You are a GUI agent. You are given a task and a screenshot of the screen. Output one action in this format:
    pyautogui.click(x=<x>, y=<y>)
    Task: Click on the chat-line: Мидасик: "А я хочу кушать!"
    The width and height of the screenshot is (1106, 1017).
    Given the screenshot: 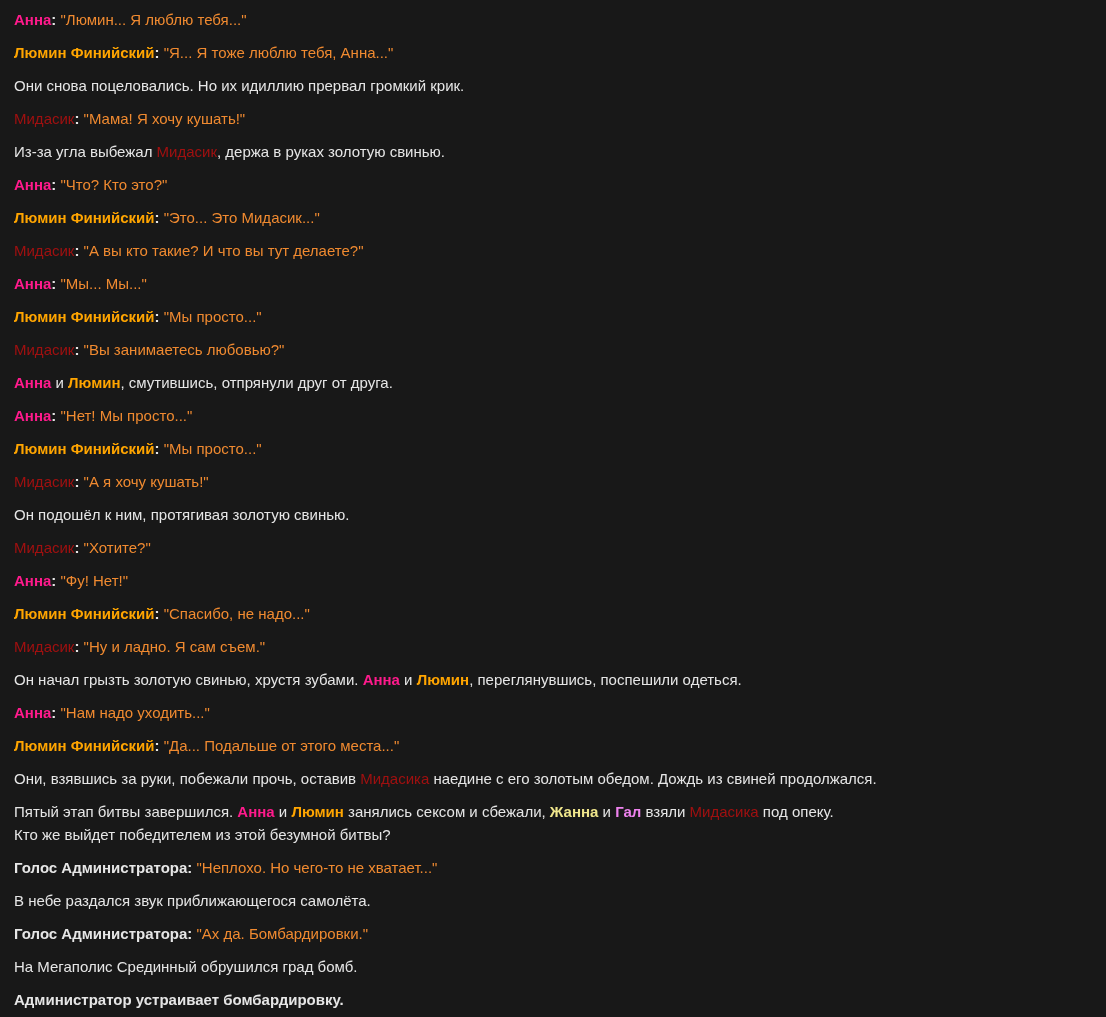 What is the action you would take?
    pyautogui.click(x=112, y=482)
    